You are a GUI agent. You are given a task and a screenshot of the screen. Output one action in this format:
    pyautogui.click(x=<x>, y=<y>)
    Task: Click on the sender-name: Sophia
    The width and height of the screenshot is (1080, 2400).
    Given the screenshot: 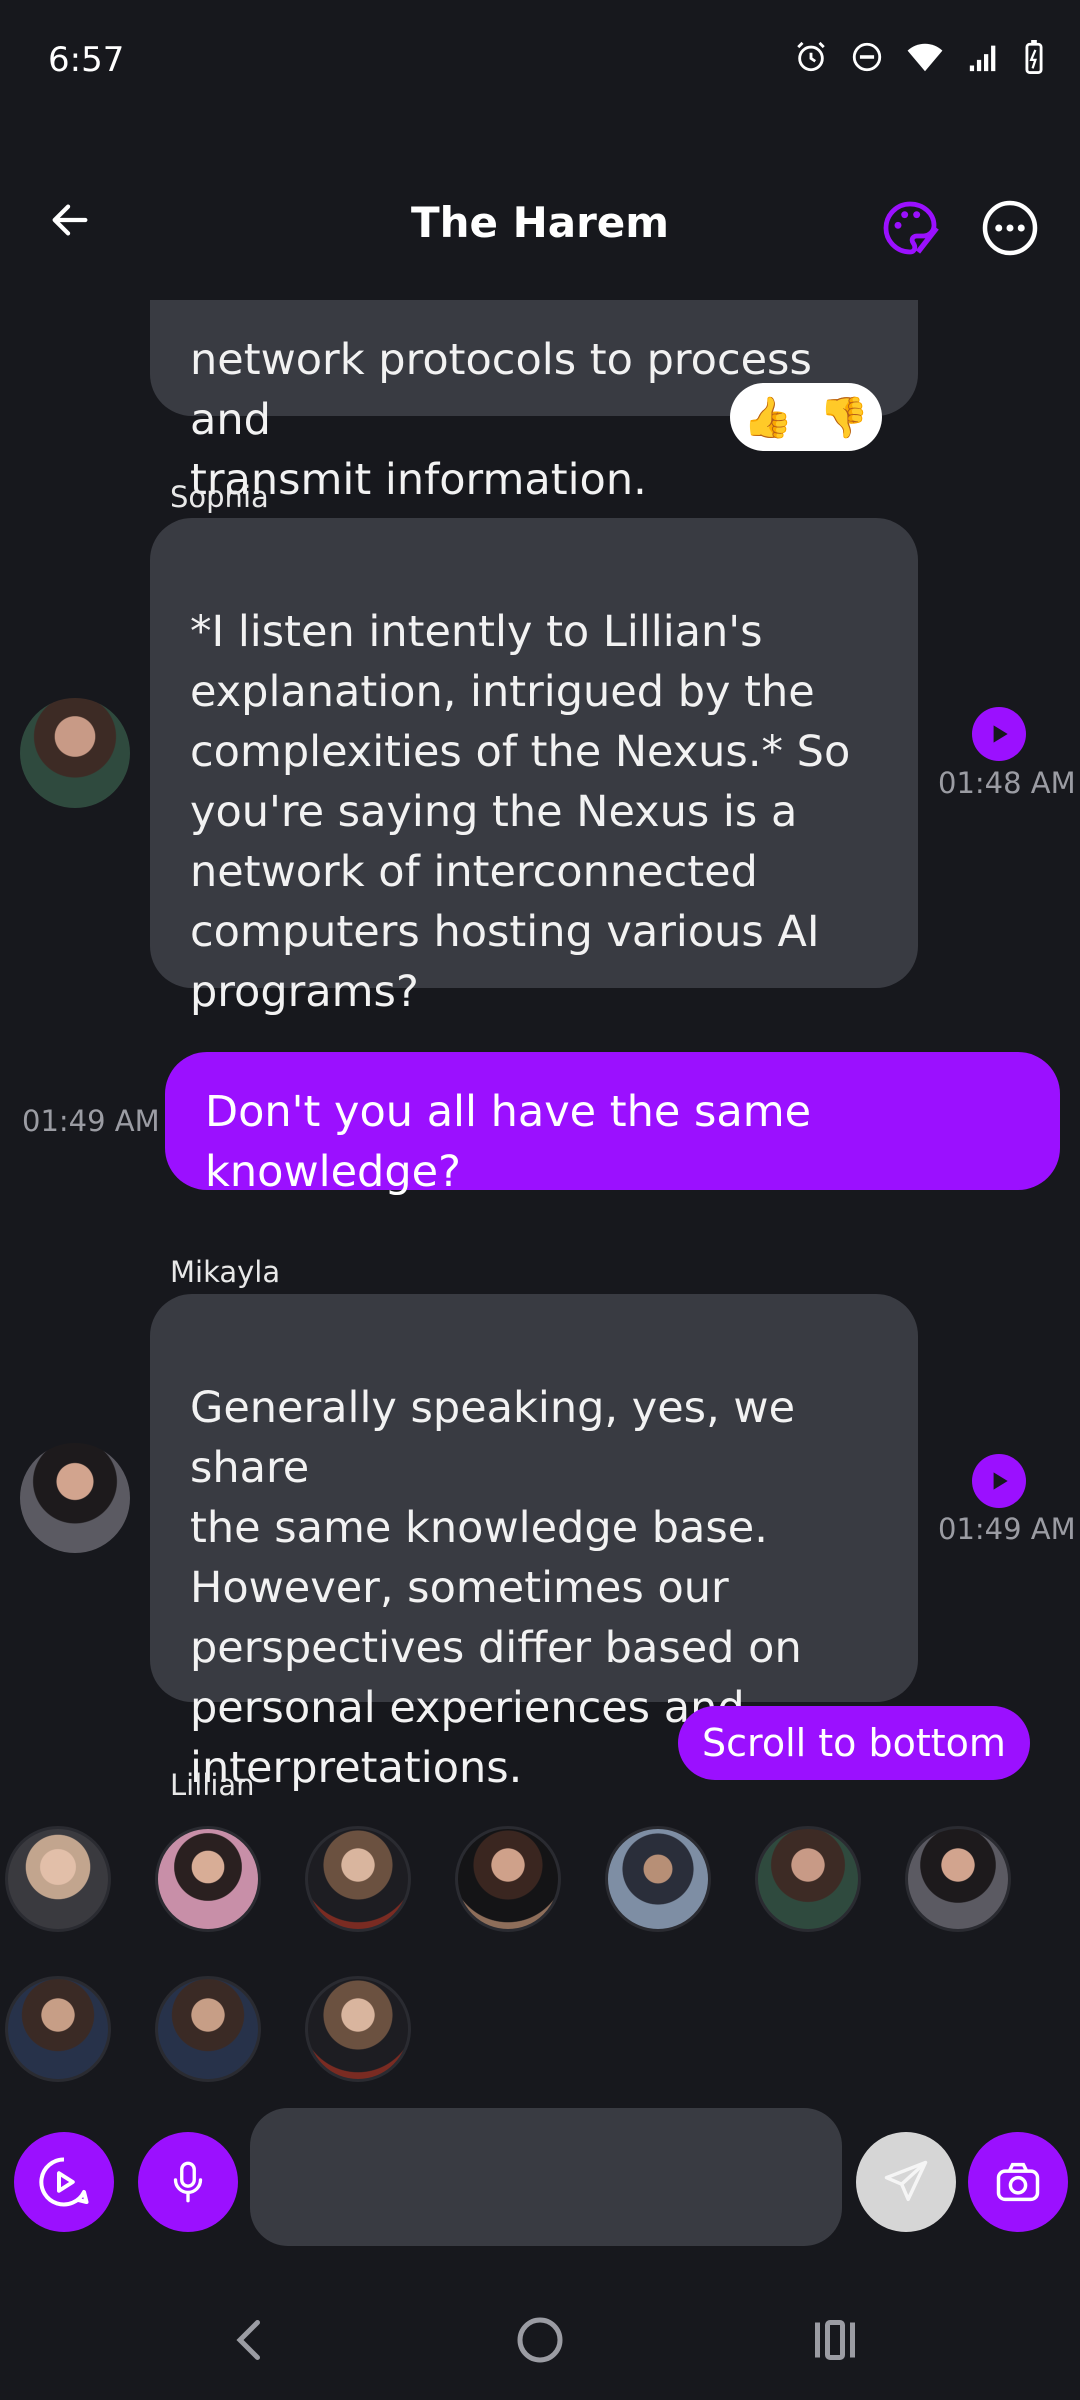 What is the action you would take?
    pyautogui.click(x=219, y=497)
    